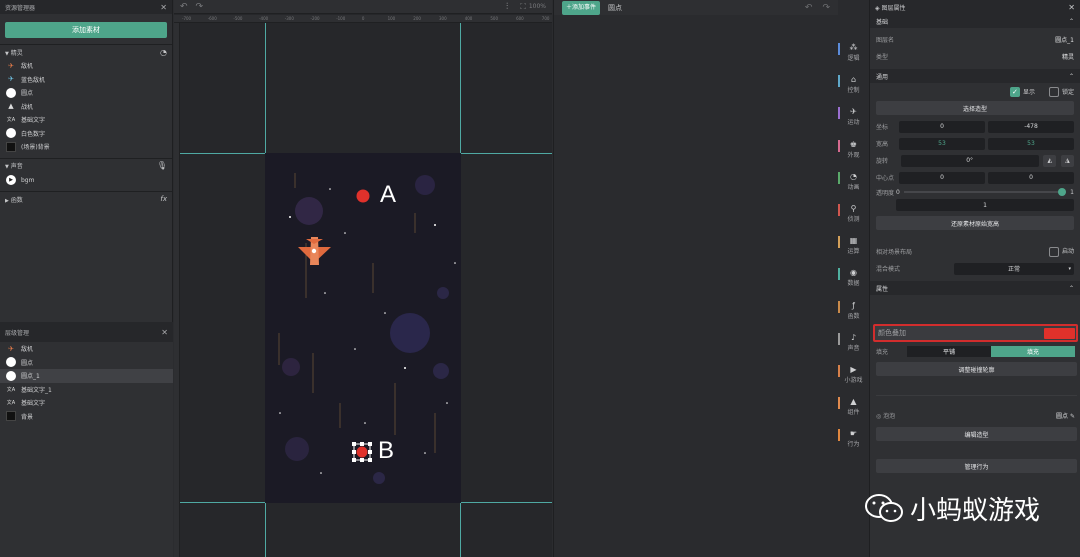 This screenshot has height=557, width=1080. What do you see at coordinates (1031, 126) in the screenshot?
I see `y-input: -478` at bounding box center [1031, 126].